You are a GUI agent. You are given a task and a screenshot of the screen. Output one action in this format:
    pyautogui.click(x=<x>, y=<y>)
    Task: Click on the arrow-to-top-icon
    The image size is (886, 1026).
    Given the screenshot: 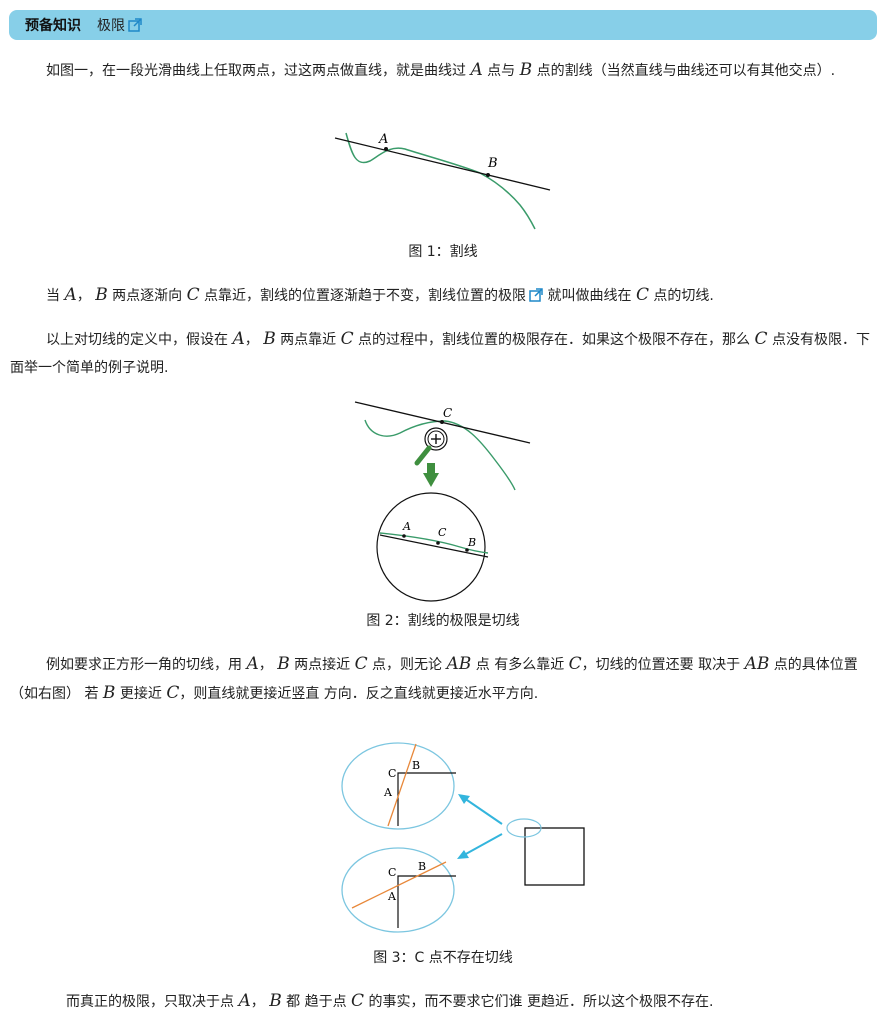 What is the action you would take?
    pyautogui.click(x=480, y=809)
    